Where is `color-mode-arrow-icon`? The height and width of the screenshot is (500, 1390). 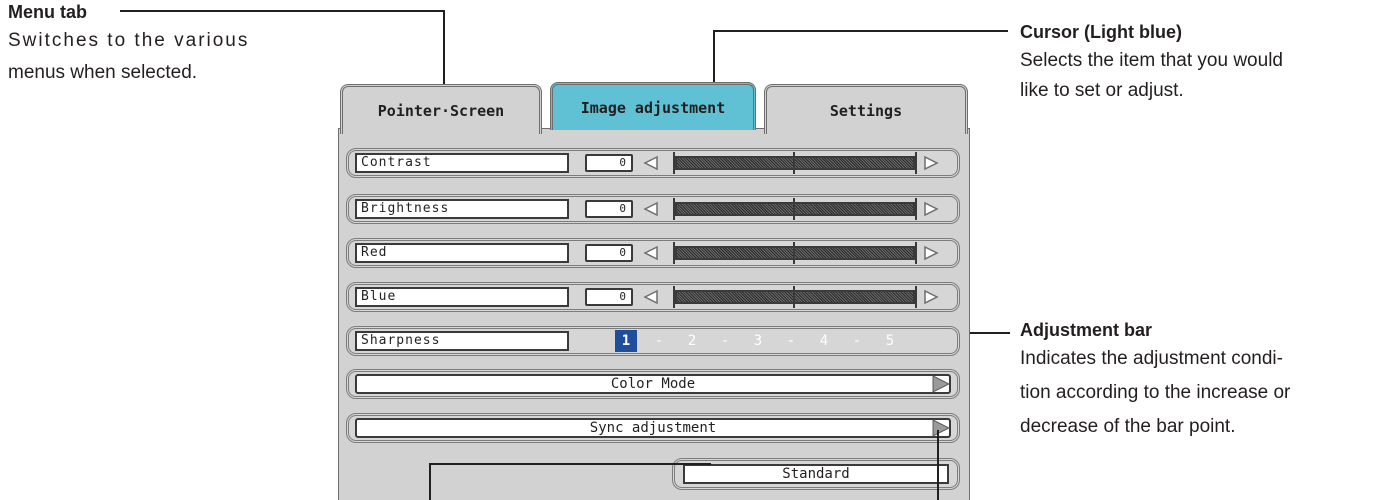
color-mode-arrow-icon is located at coordinates (941, 384).